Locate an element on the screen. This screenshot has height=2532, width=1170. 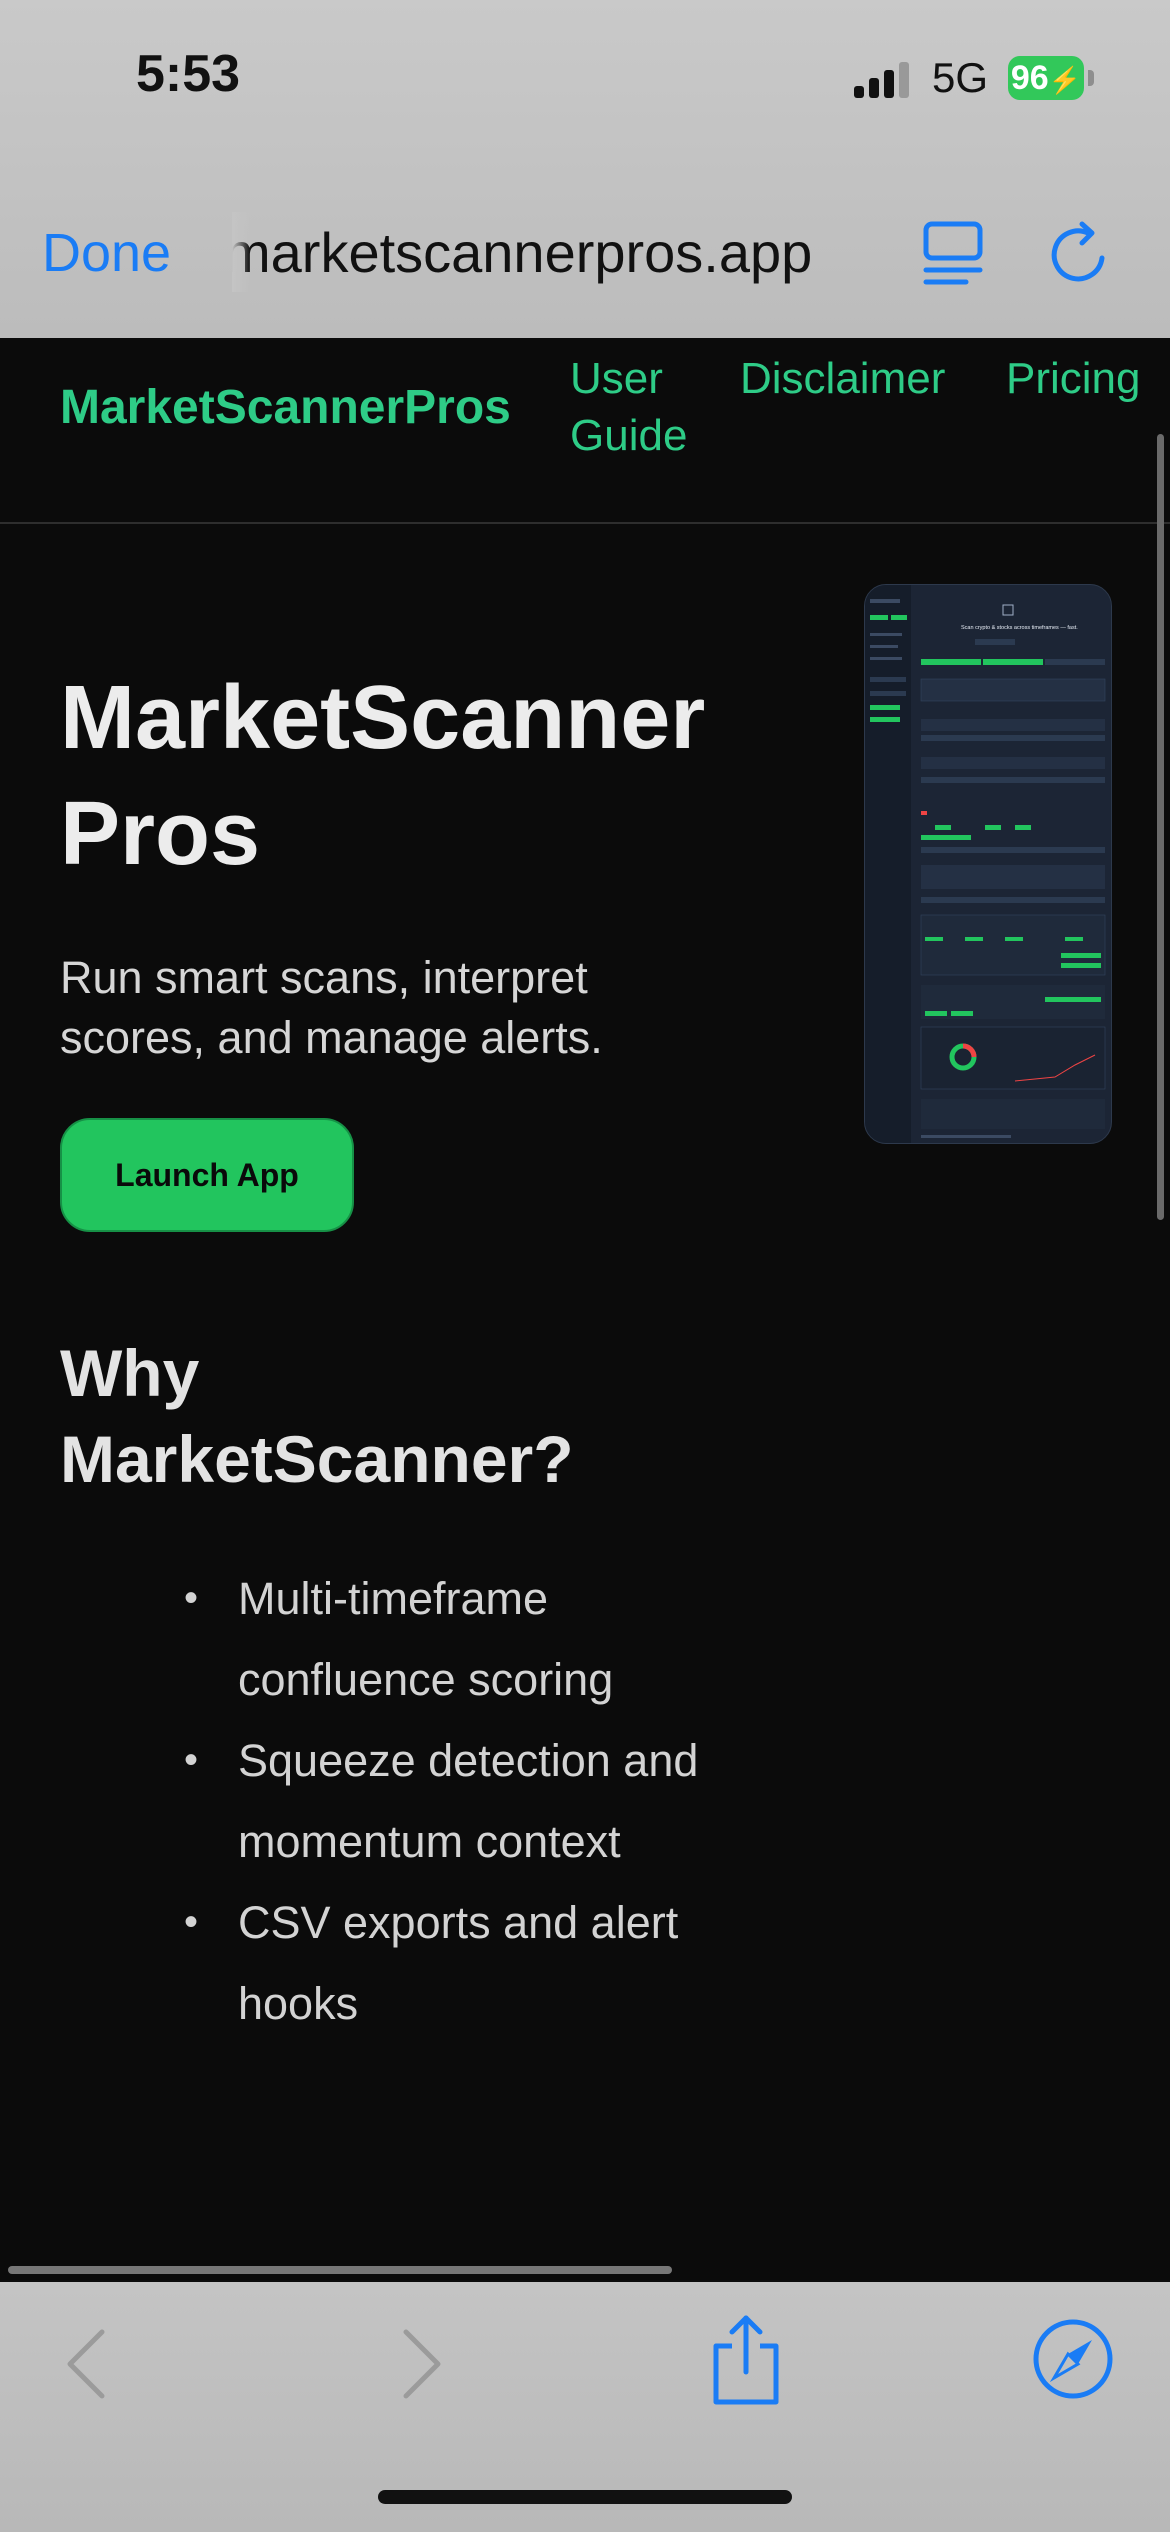
battery-level: 96 is located at coordinates (1029, 78).